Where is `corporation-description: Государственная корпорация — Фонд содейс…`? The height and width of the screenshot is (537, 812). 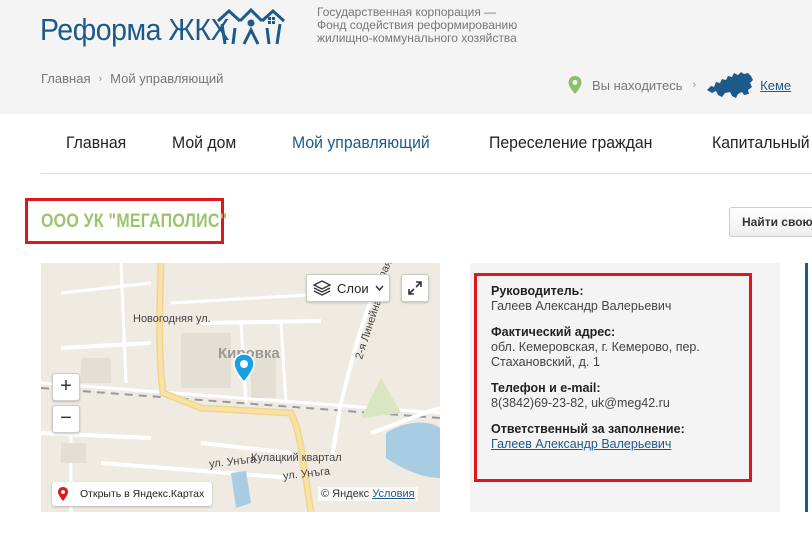
corporation-description: Государственная корпорация — Фонд содейс… is located at coordinates (417, 25).